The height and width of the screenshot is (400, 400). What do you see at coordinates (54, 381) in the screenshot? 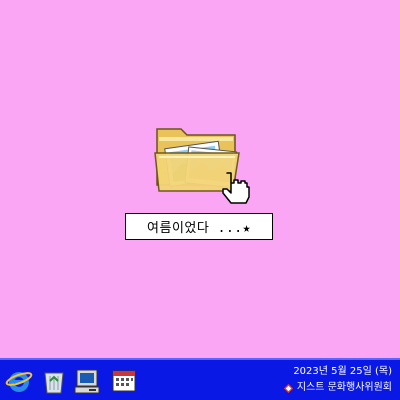
I see `recycle-bin-icon` at bounding box center [54, 381].